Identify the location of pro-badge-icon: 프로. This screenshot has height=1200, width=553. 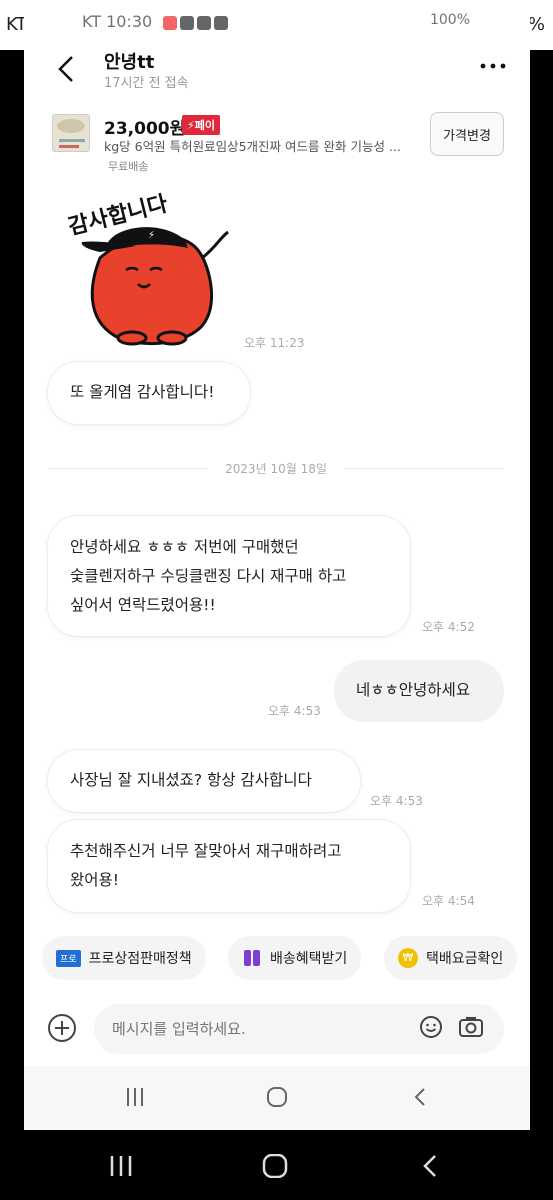
(68, 958).